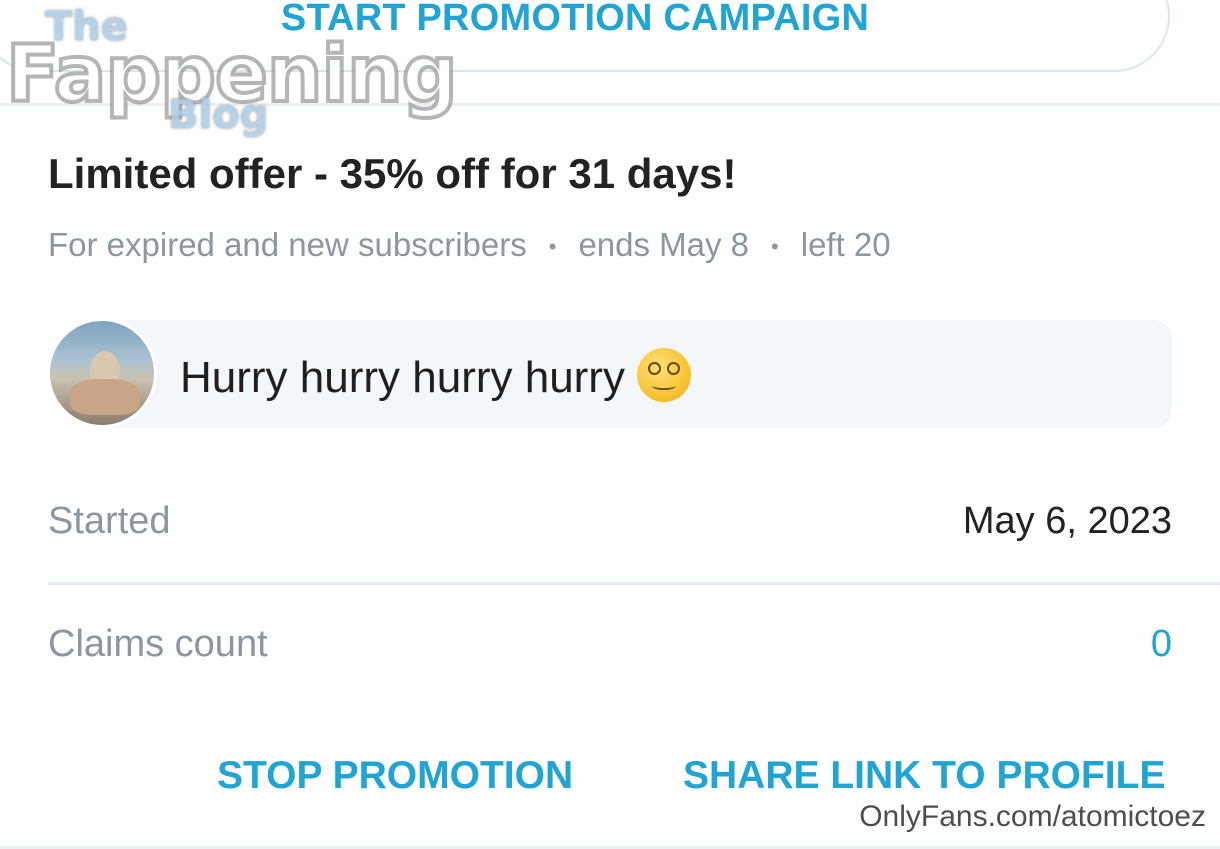 The image size is (1220, 849). I want to click on source-watermark: OnlyFans.com/atomictoez, so click(1032, 816).